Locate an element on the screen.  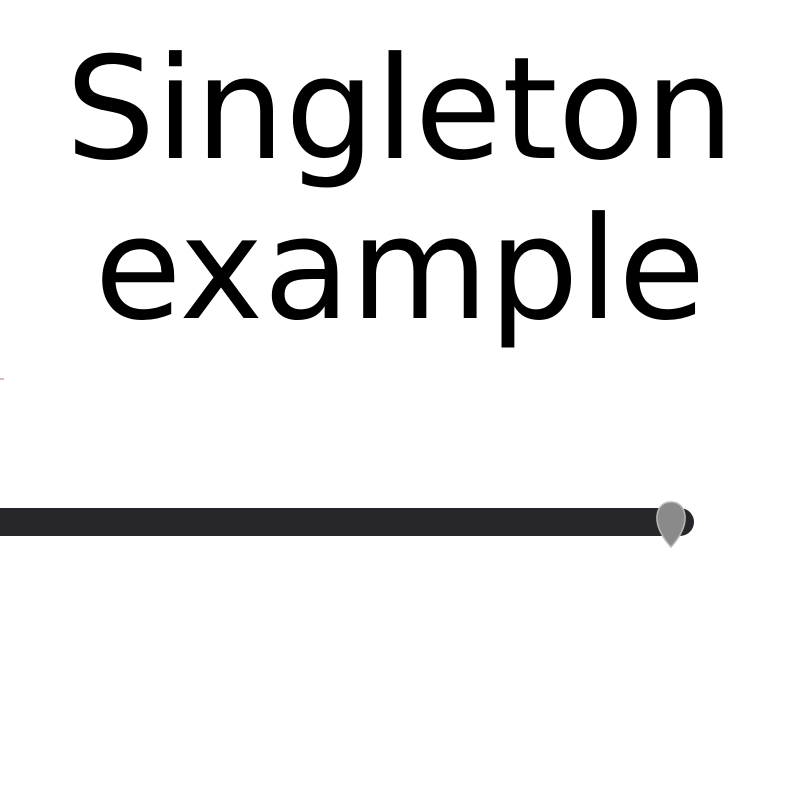
horizontal-bar is located at coordinates (347, 522).